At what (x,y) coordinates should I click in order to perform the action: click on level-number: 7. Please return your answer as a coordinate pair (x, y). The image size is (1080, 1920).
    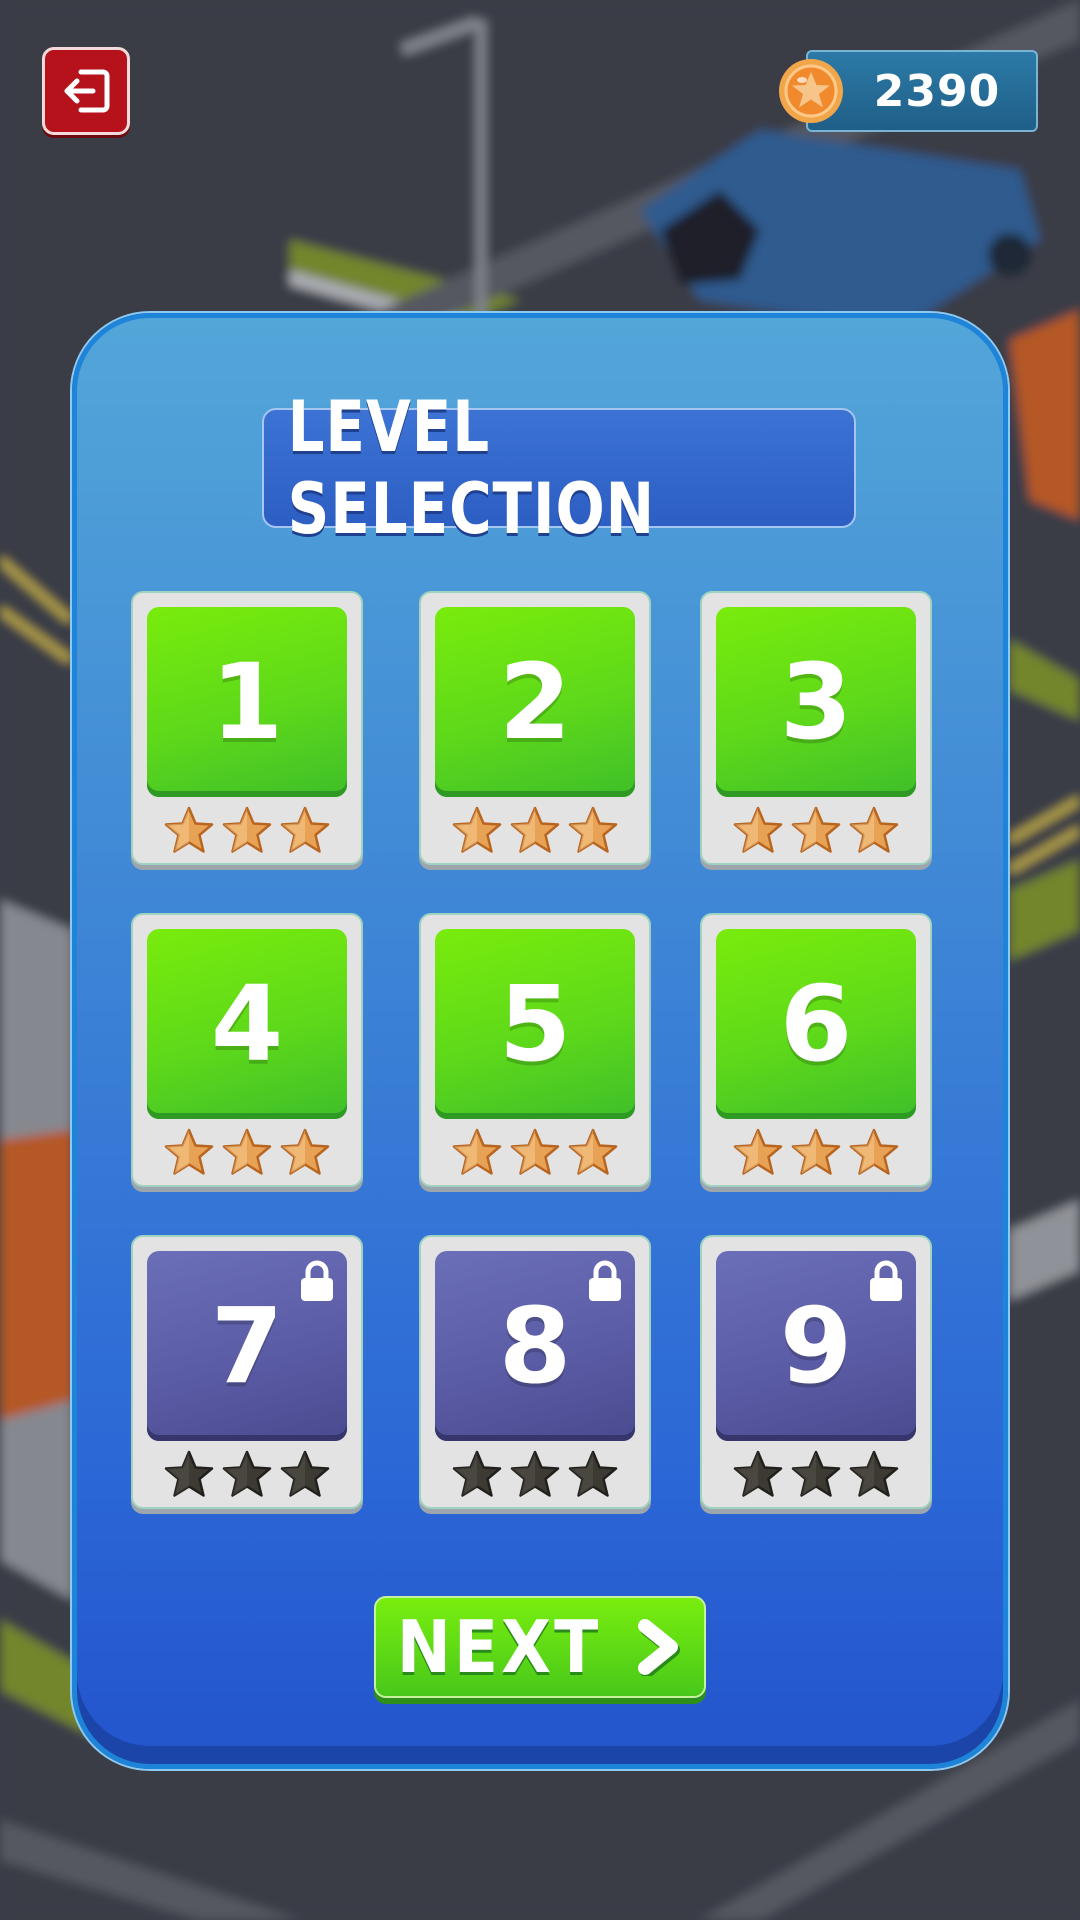
    Looking at the image, I should click on (247, 1346).